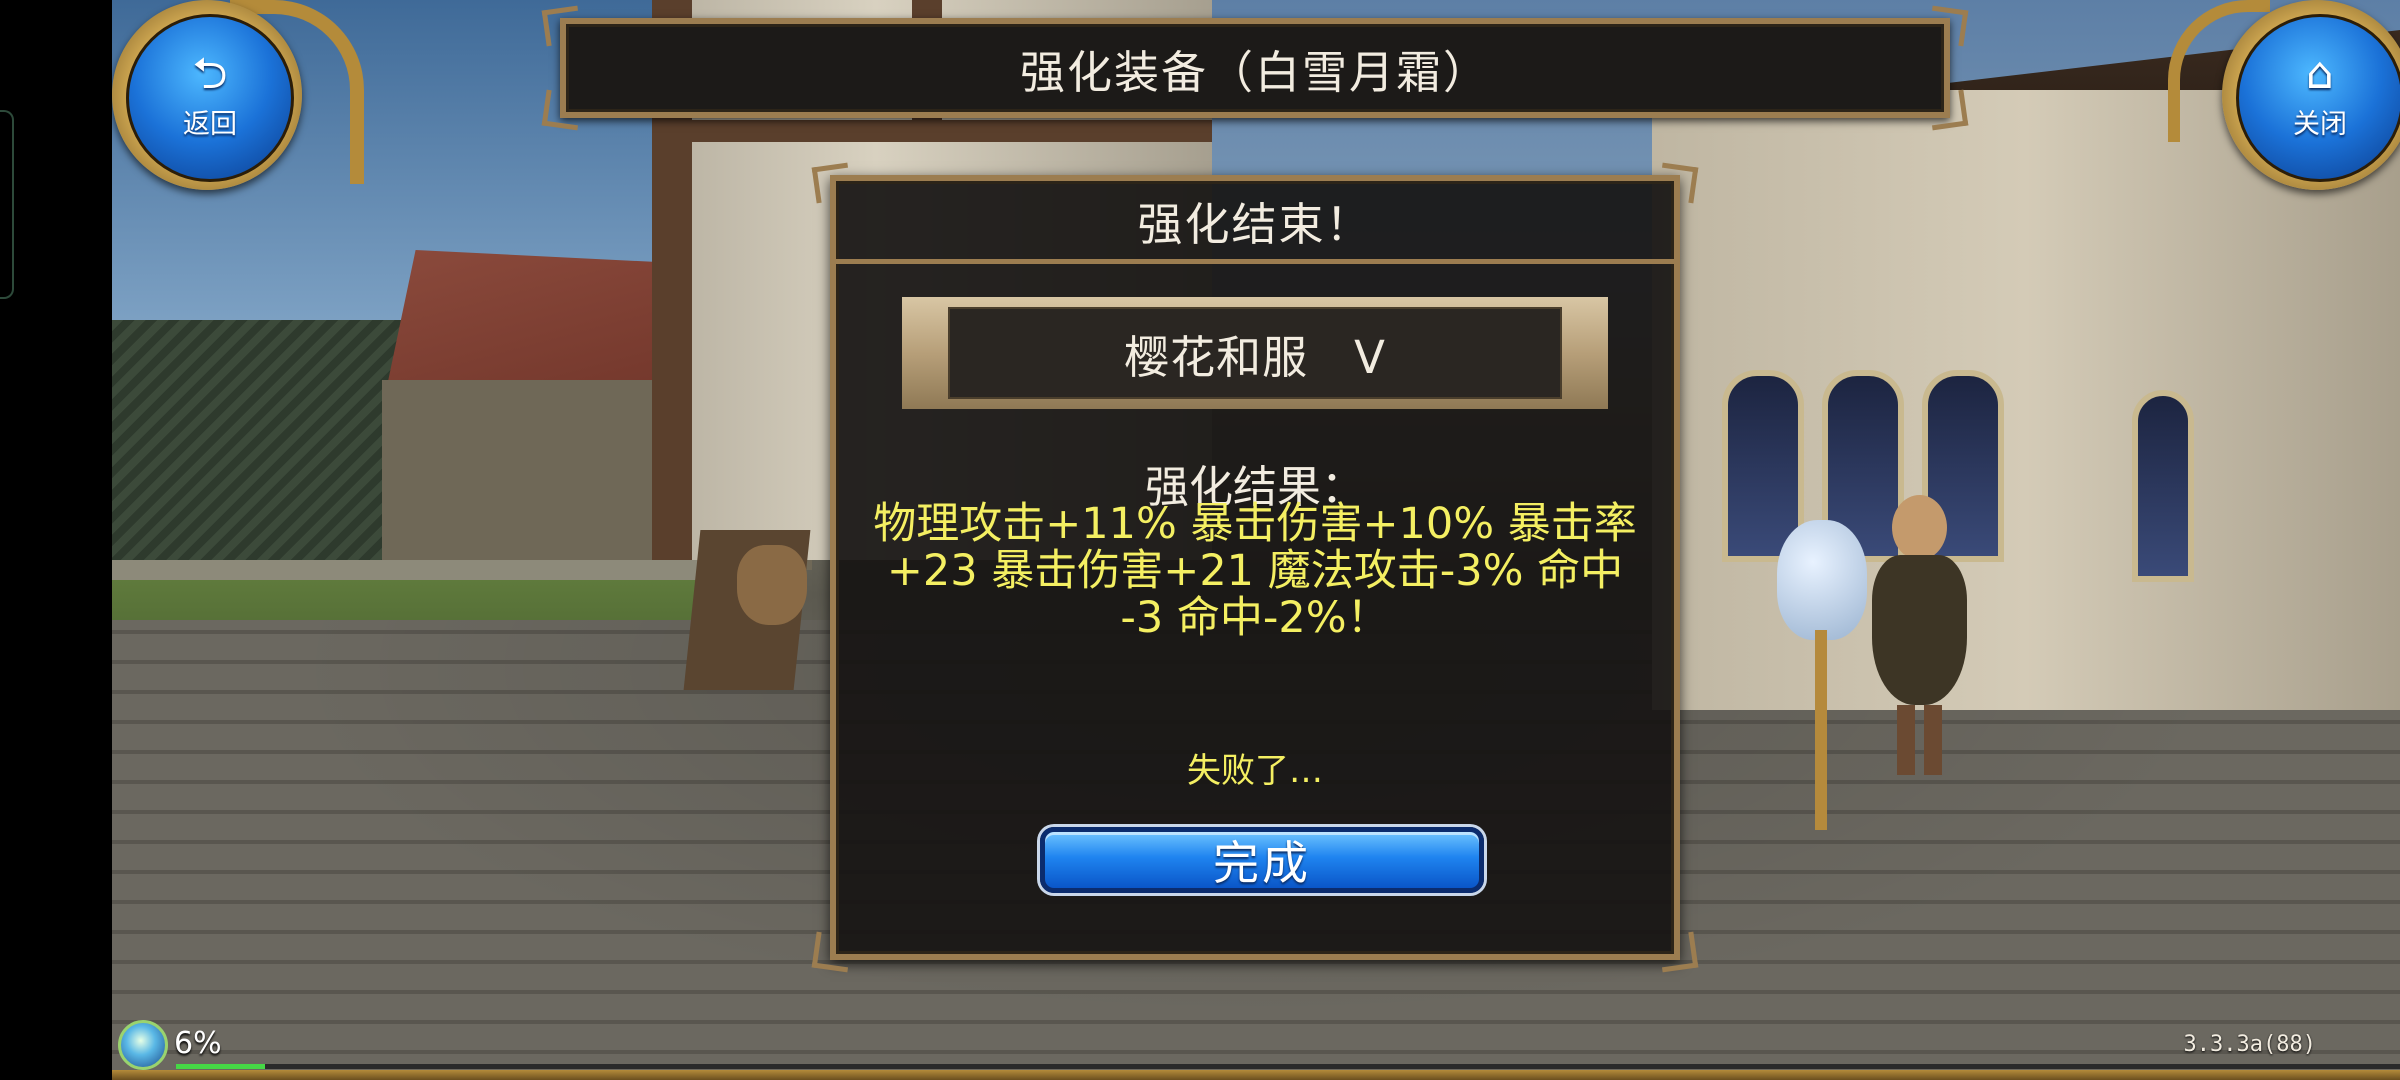  I want to click on done-button: 完成, so click(1262, 860).